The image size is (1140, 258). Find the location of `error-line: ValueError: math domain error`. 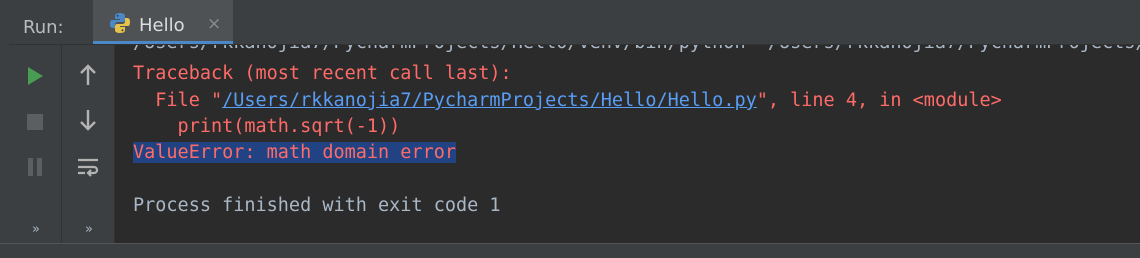

error-line: ValueError: math domain error is located at coordinates (295, 153).